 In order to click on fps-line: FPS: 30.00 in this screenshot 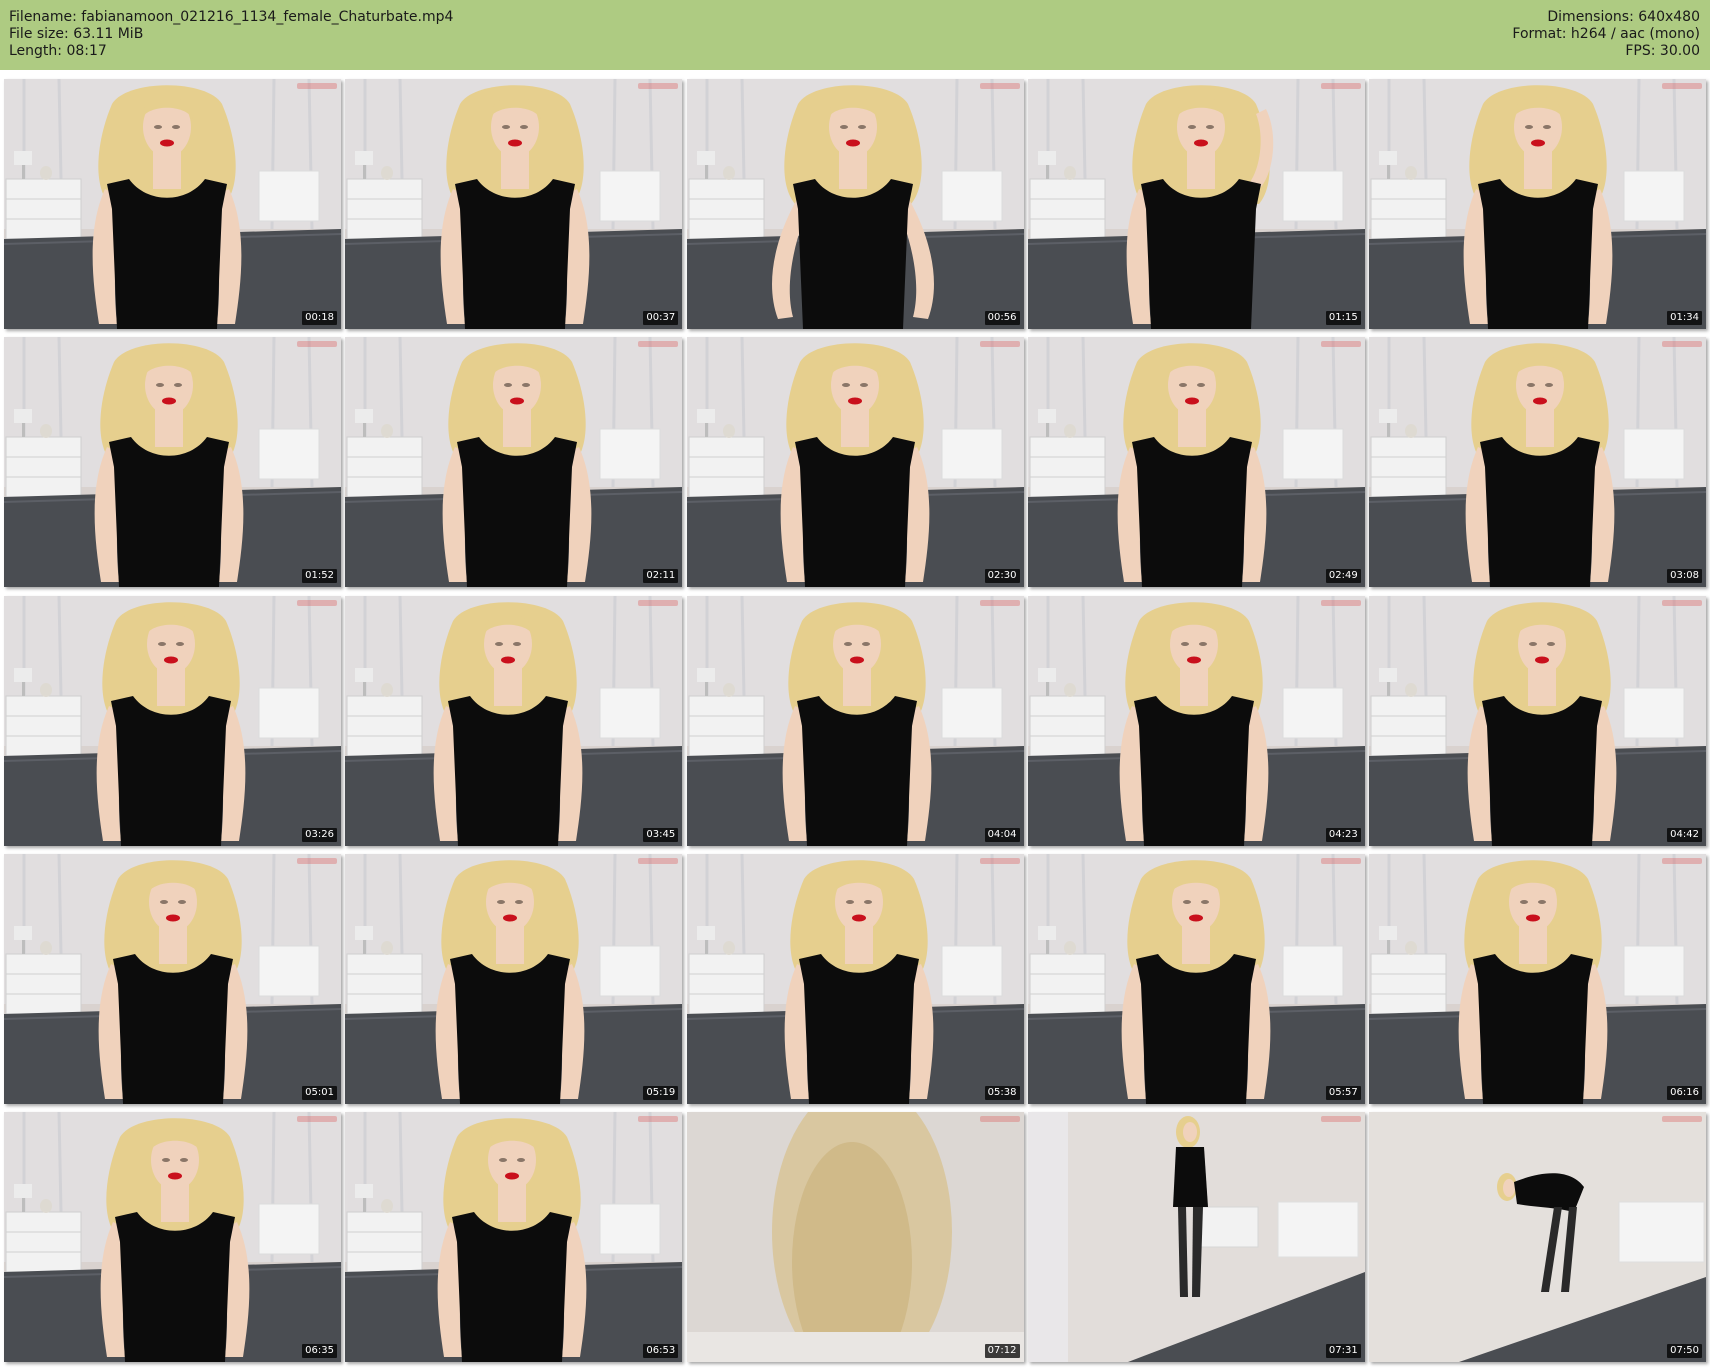, I will do `click(1662, 51)`.